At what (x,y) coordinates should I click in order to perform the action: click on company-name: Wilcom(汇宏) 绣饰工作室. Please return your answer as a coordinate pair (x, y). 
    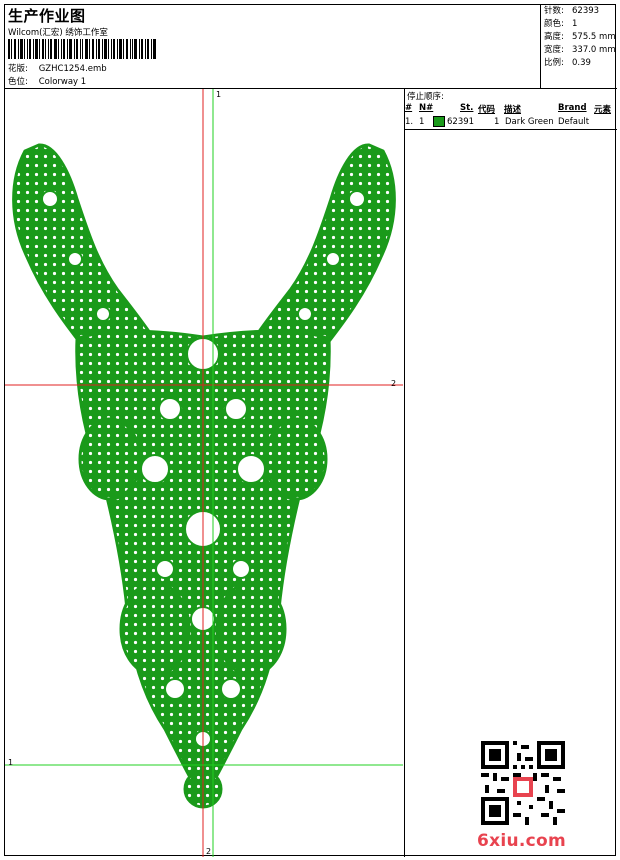
    Looking at the image, I should click on (58, 33).